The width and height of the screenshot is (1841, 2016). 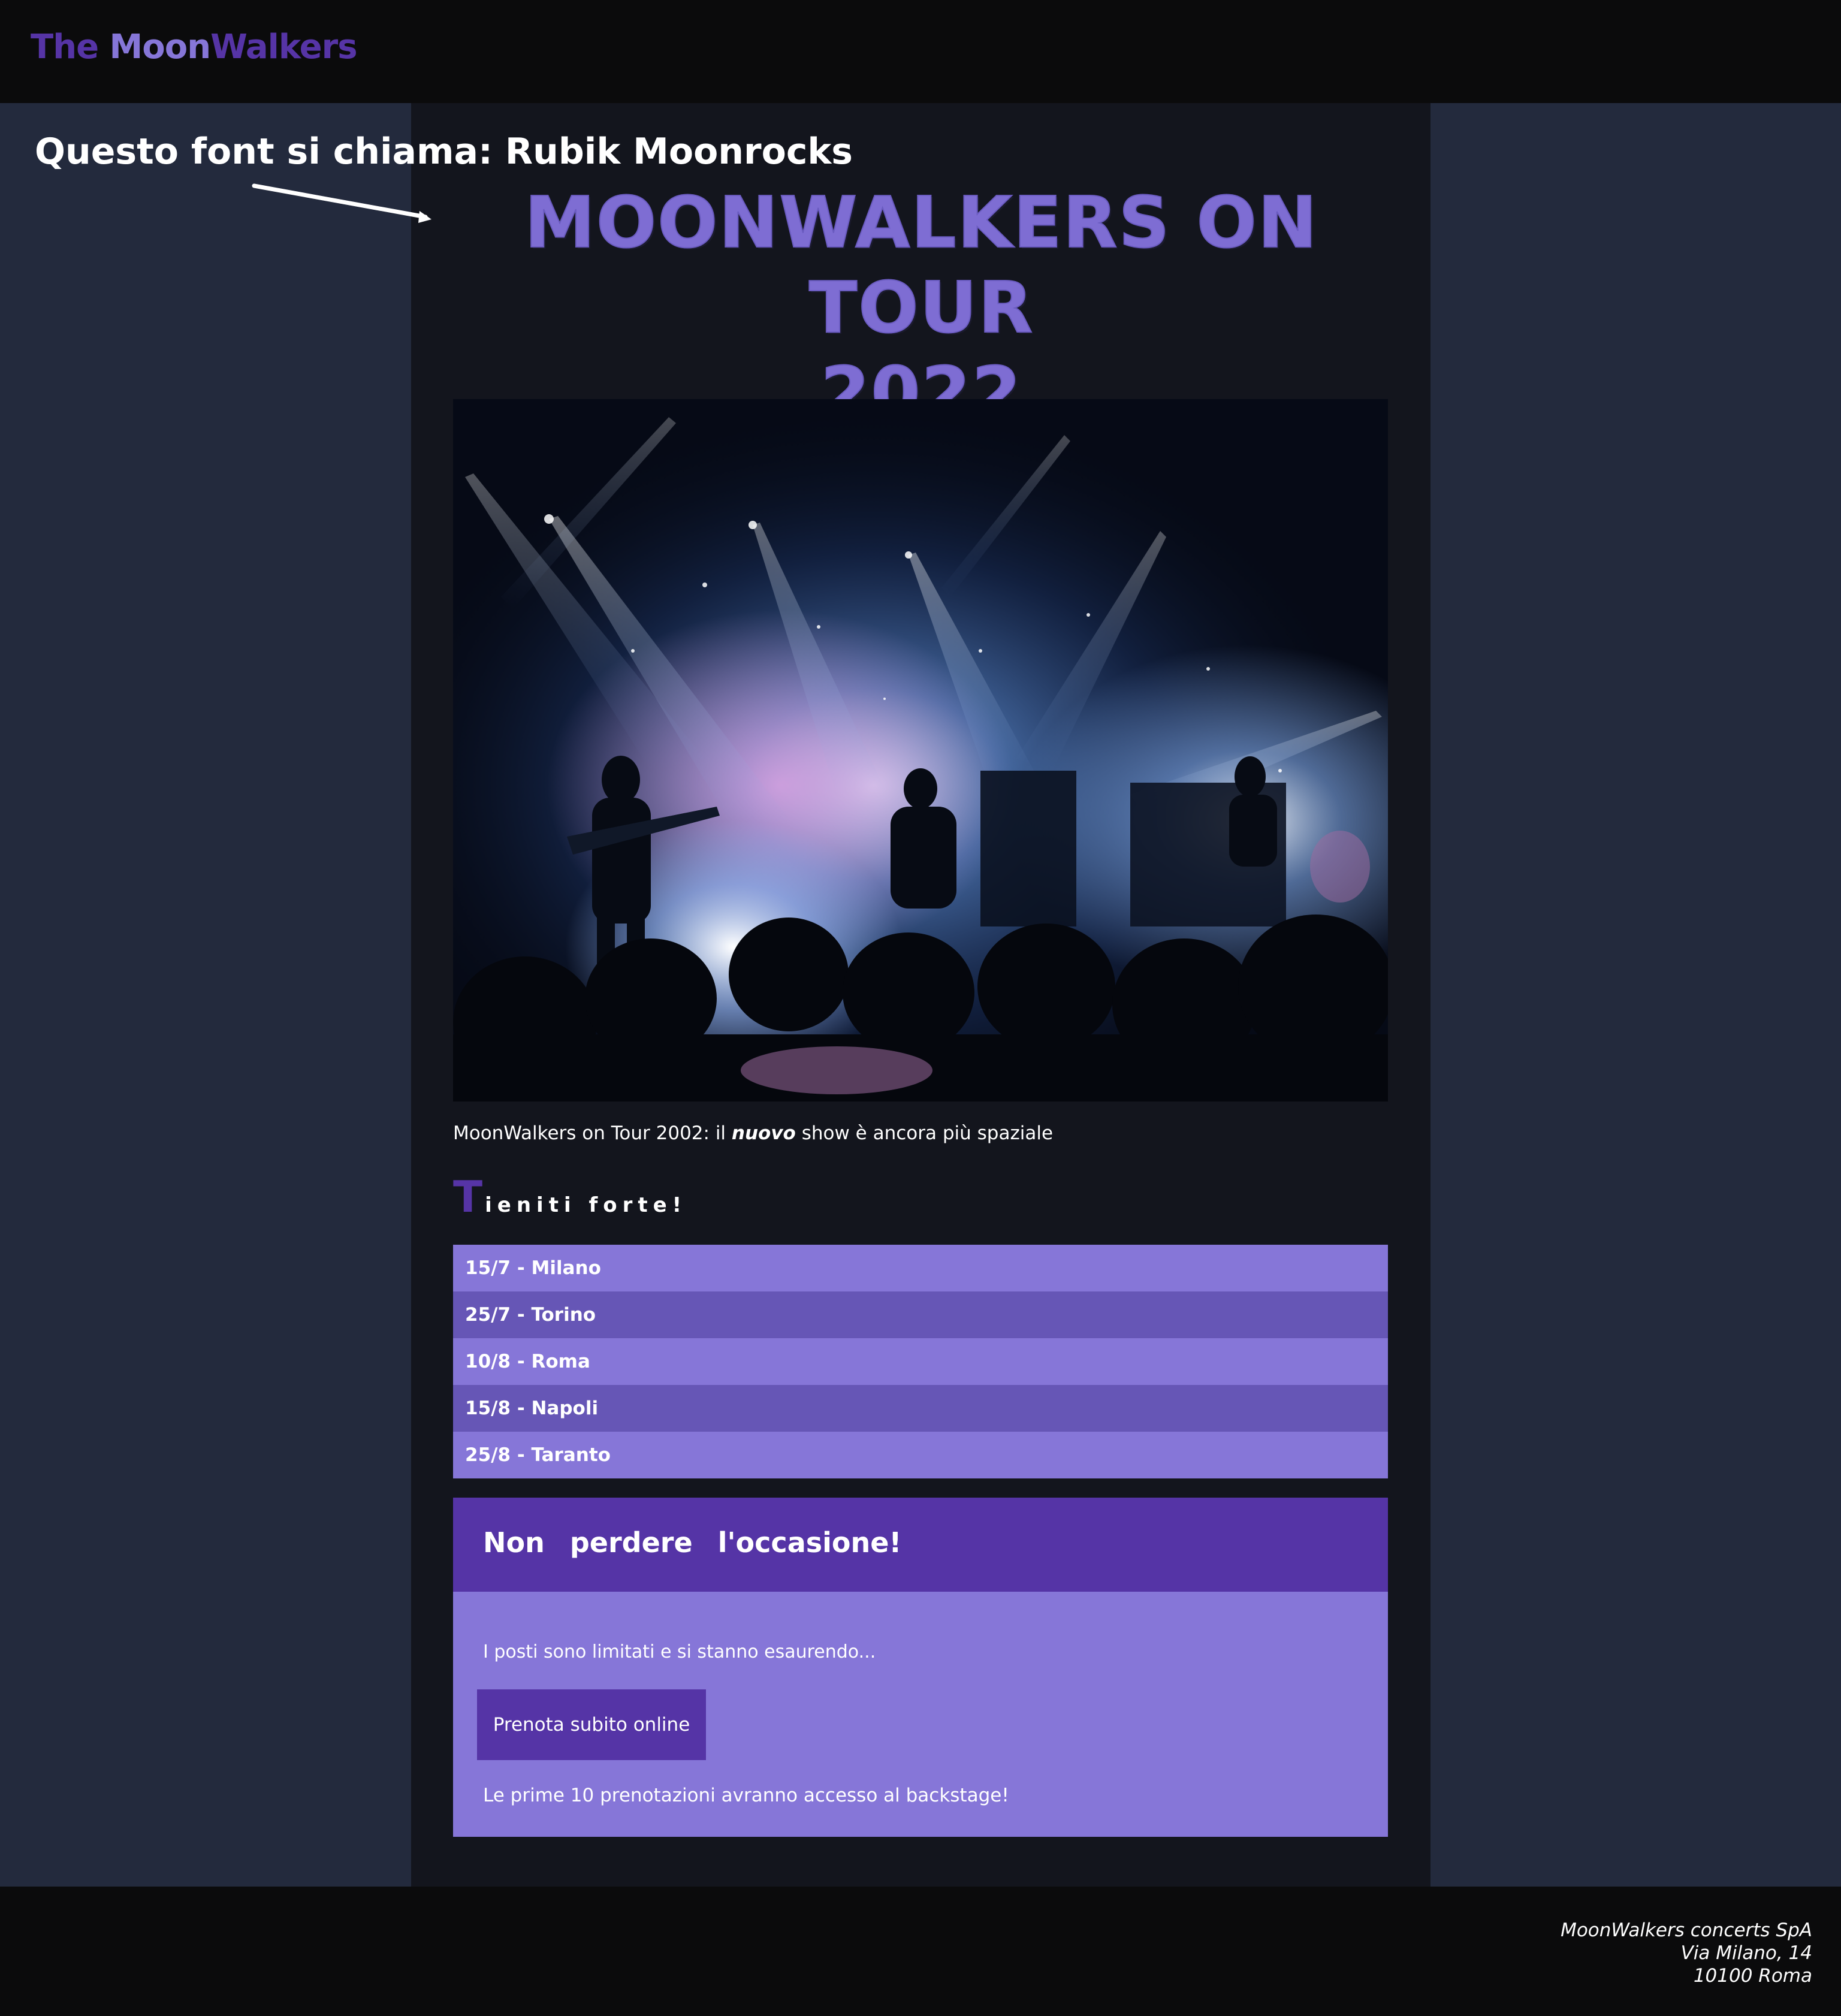 What do you see at coordinates (592, 1133) in the screenshot?
I see `caption-text-before: MoonWalkers on Tour 2002: il` at bounding box center [592, 1133].